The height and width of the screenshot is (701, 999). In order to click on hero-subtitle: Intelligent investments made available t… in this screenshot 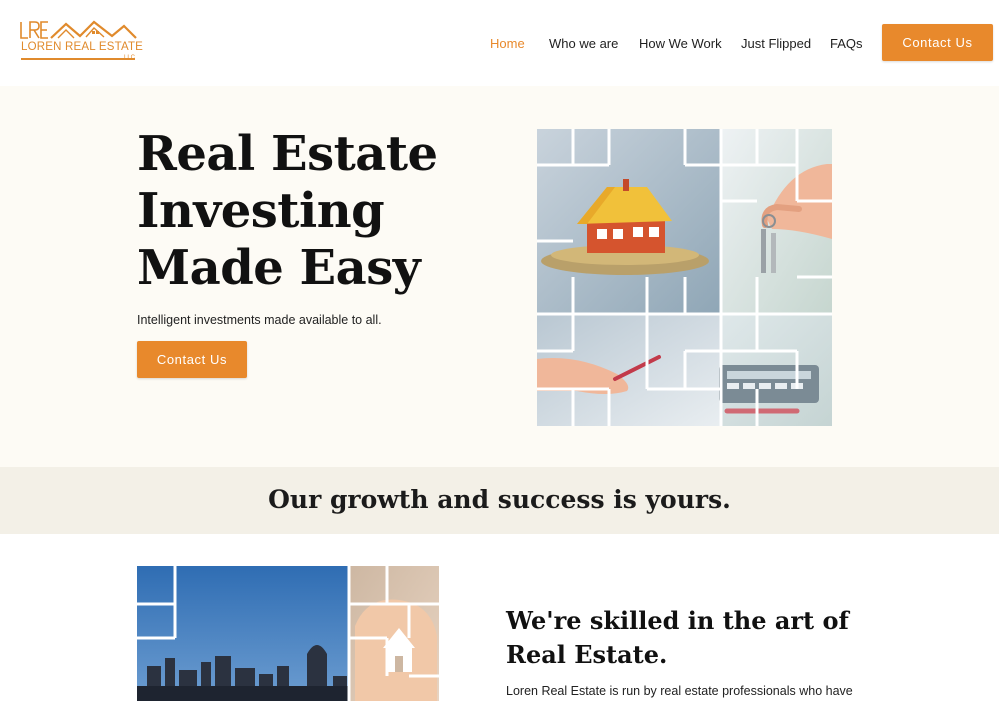, I will do `click(259, 320)`.